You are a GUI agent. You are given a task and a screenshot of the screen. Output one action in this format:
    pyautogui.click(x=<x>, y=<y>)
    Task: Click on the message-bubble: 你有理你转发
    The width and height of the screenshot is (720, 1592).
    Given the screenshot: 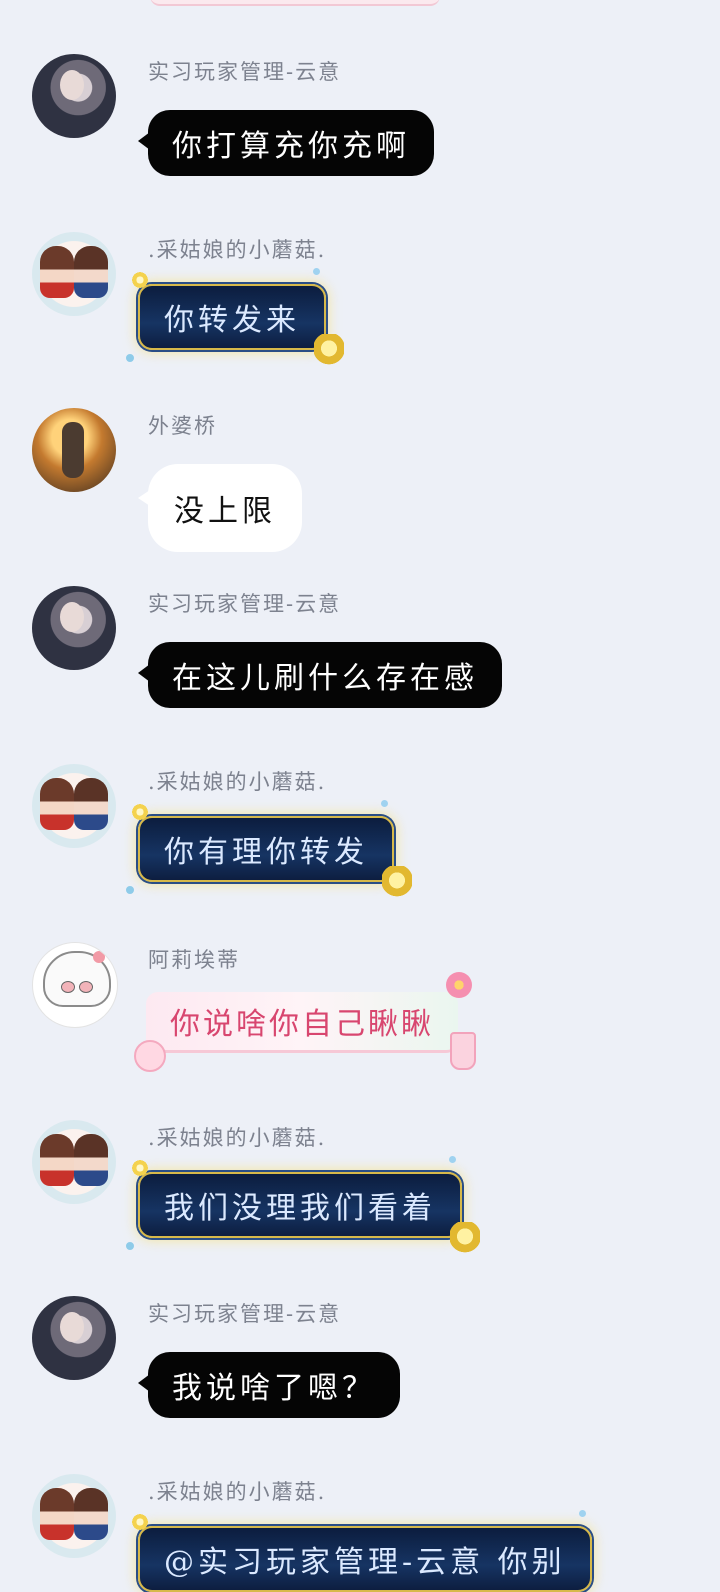 What is the action you would take?
    pyautogui.click(x=269, y=851)
    